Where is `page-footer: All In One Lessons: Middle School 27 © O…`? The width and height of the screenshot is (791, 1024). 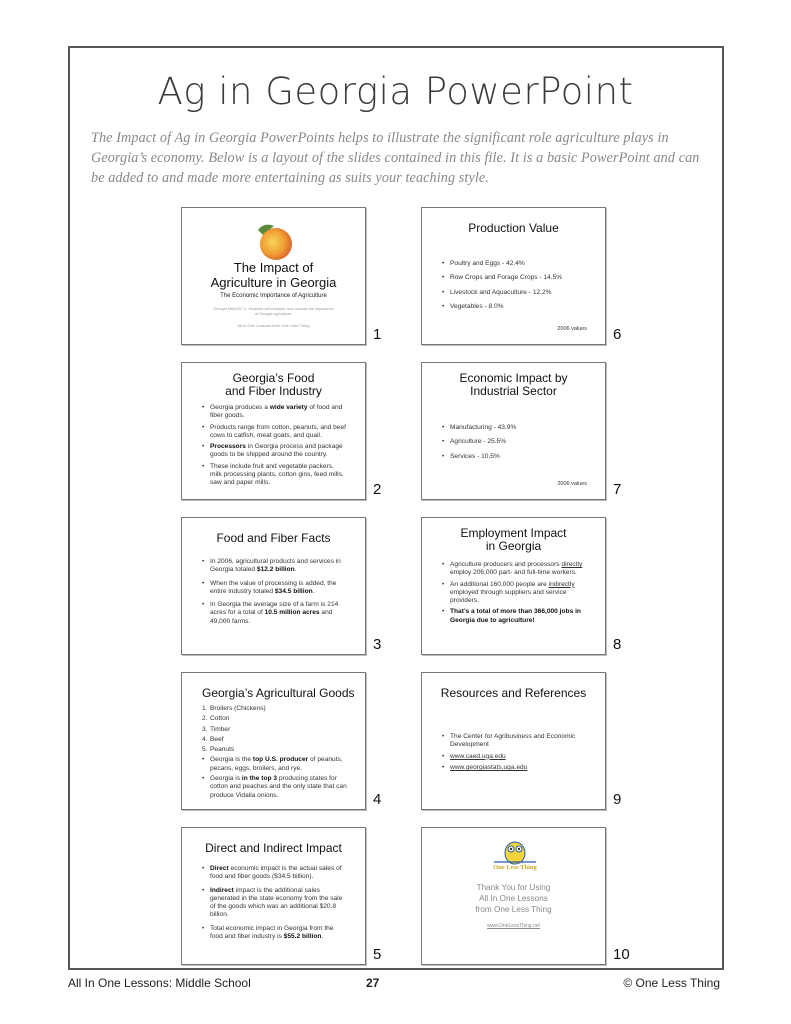 page-footer: All In One Lessons: Middle School 27 © O… is located at coordinates (396, 984).